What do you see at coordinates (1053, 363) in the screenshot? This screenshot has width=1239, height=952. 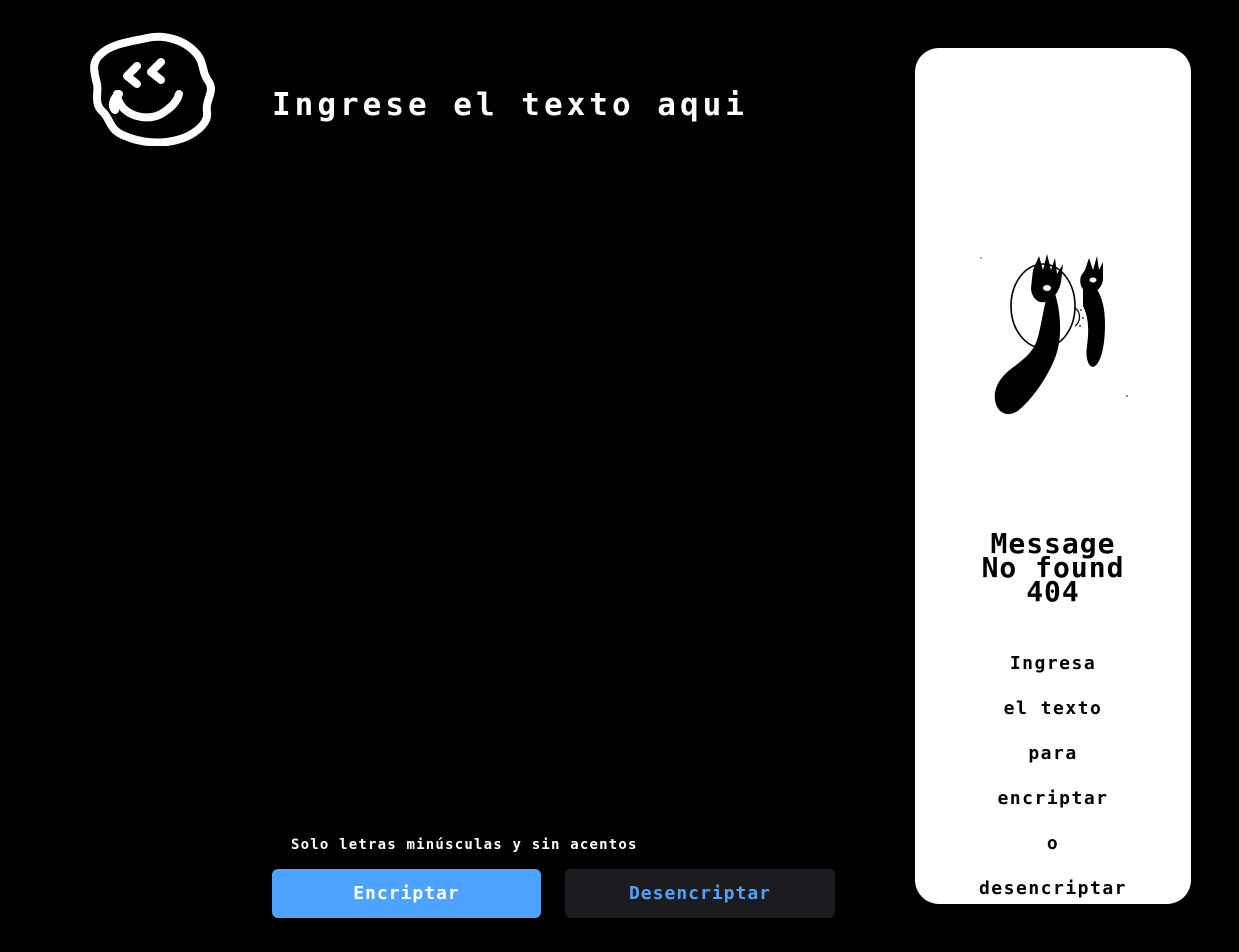 I see `hands-over-eyes-illustration` at bounding box center [1053, 363].